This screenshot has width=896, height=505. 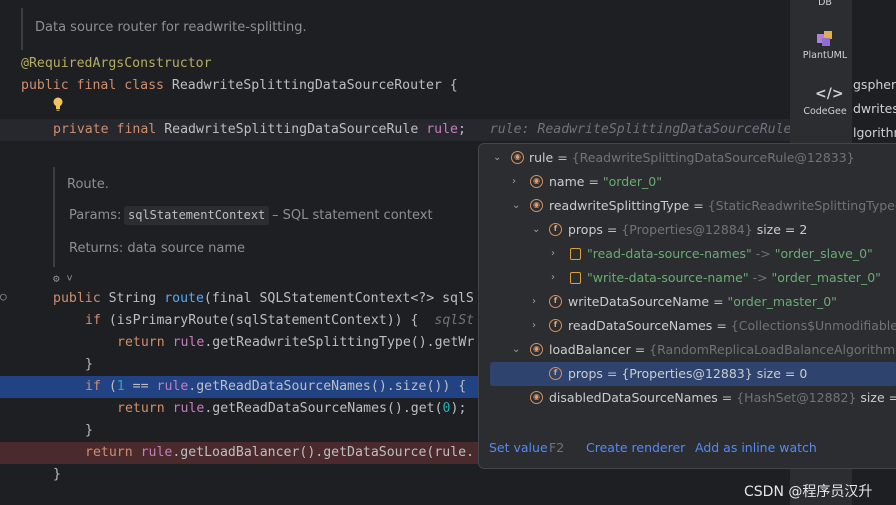 I want to click on field-name: rule, so click(x=442, y=129).